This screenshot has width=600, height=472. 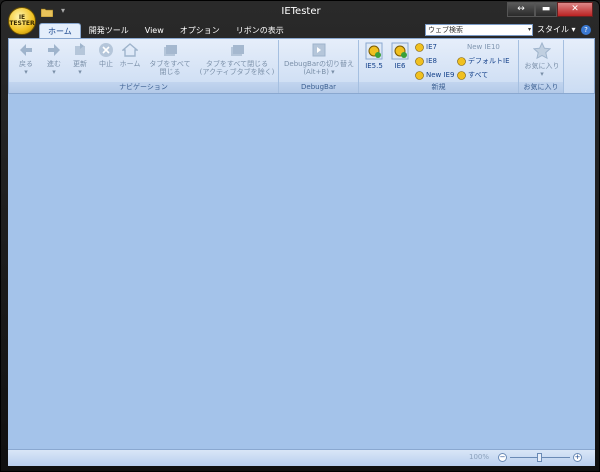 I want to click on refresh-label: 更新, so click(x=80, y=64).